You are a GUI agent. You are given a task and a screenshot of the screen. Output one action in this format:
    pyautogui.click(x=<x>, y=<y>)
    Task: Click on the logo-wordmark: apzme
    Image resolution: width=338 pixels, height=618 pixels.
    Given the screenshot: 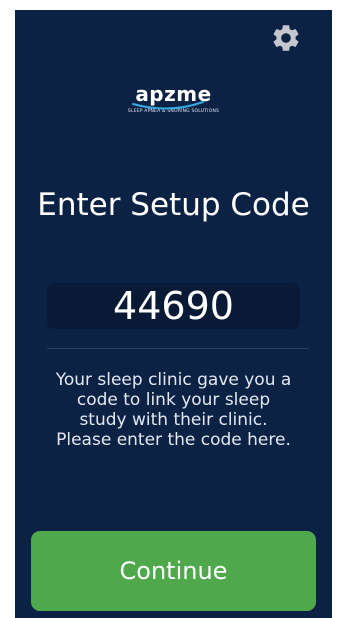 What is the action you would take?
    pyautogui.click(x=171, y=96)
    